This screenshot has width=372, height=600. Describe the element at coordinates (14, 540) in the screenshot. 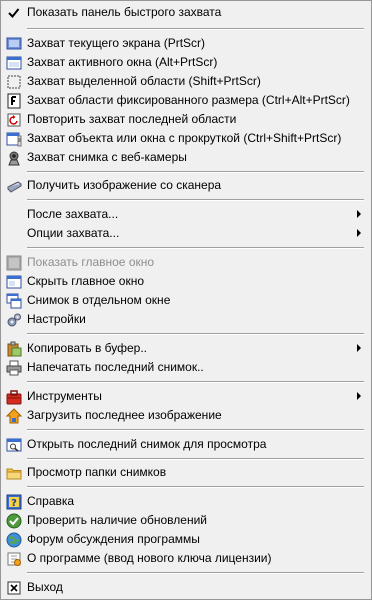

I see `forum-icon` at that location.